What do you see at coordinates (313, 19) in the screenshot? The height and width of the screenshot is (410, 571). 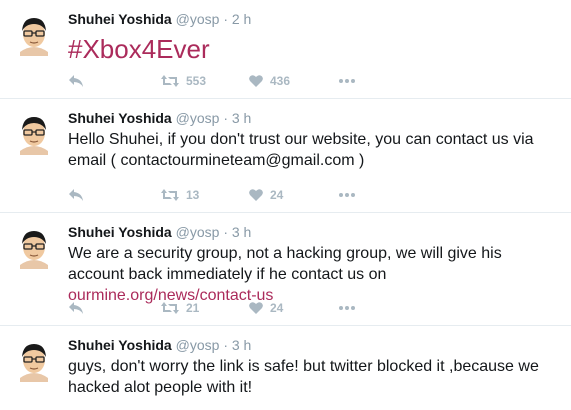 I see `tweet-header: Shuhei Yoshida @yosp · 2 h` at bounding box center [313, 19].